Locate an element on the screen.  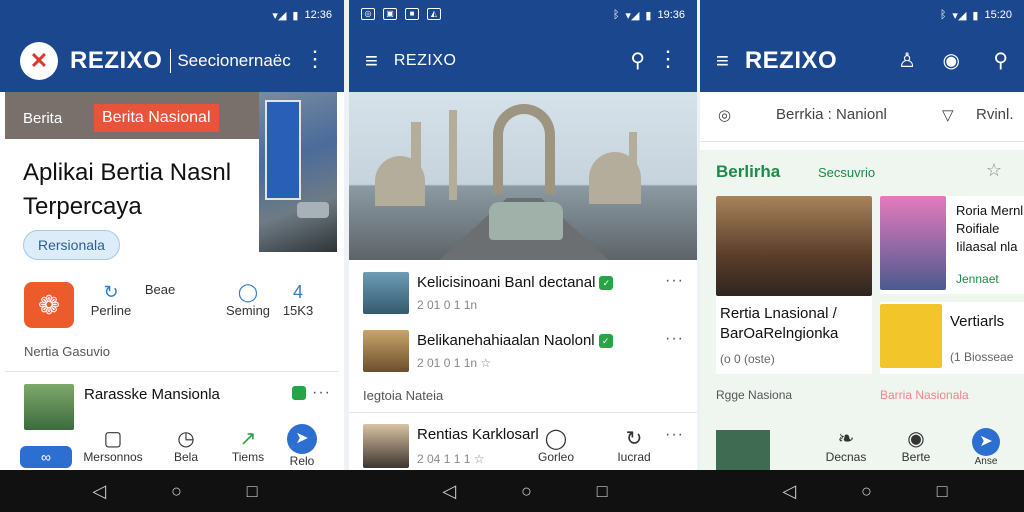
notification-icons: ◎ ▣ ■ ◭ is located at coordinates (401, 14).